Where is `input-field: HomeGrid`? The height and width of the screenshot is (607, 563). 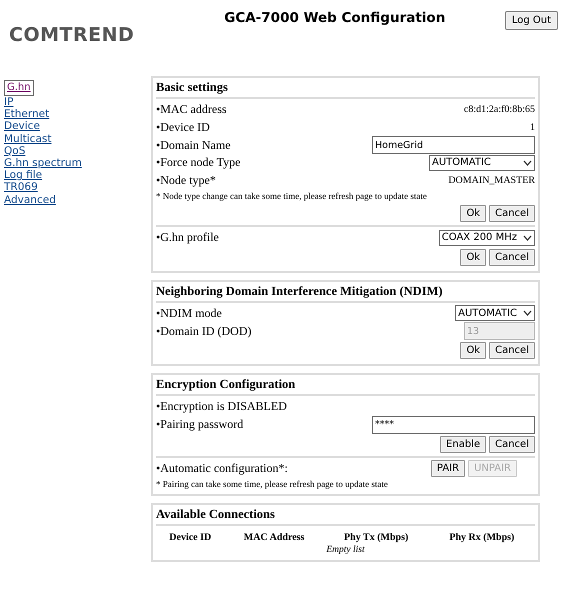
input-field: HomeGrid is located at coordinates (453, 145).